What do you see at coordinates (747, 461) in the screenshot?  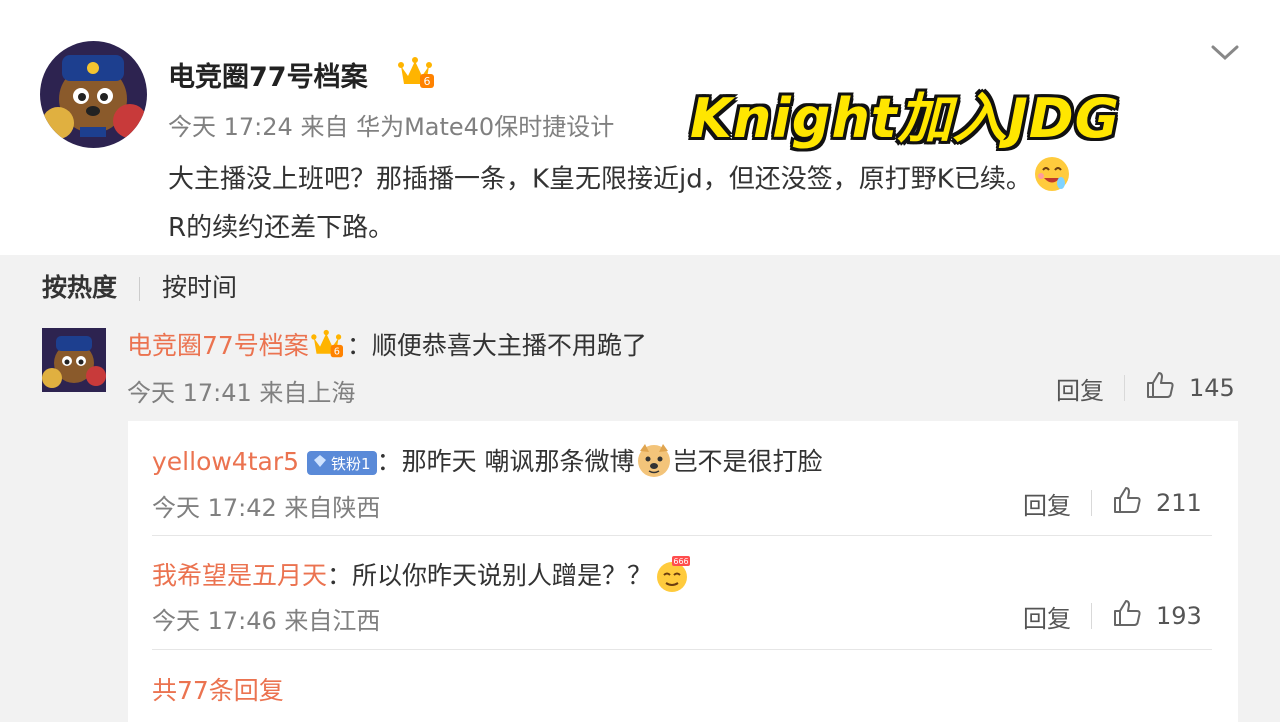 I see `reply-text-2: 岂不是很打脸` at bounding box center [747, 461].